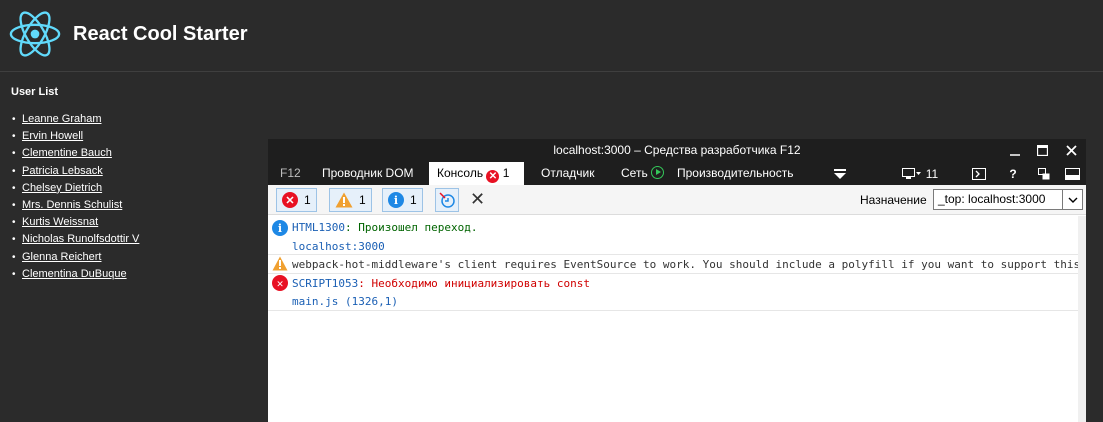 The width and height of the screenshot is (1103, 422). Describe the element at coordinates (1013, 173) in the screenshot. I see `help-icon: ?` at that location.